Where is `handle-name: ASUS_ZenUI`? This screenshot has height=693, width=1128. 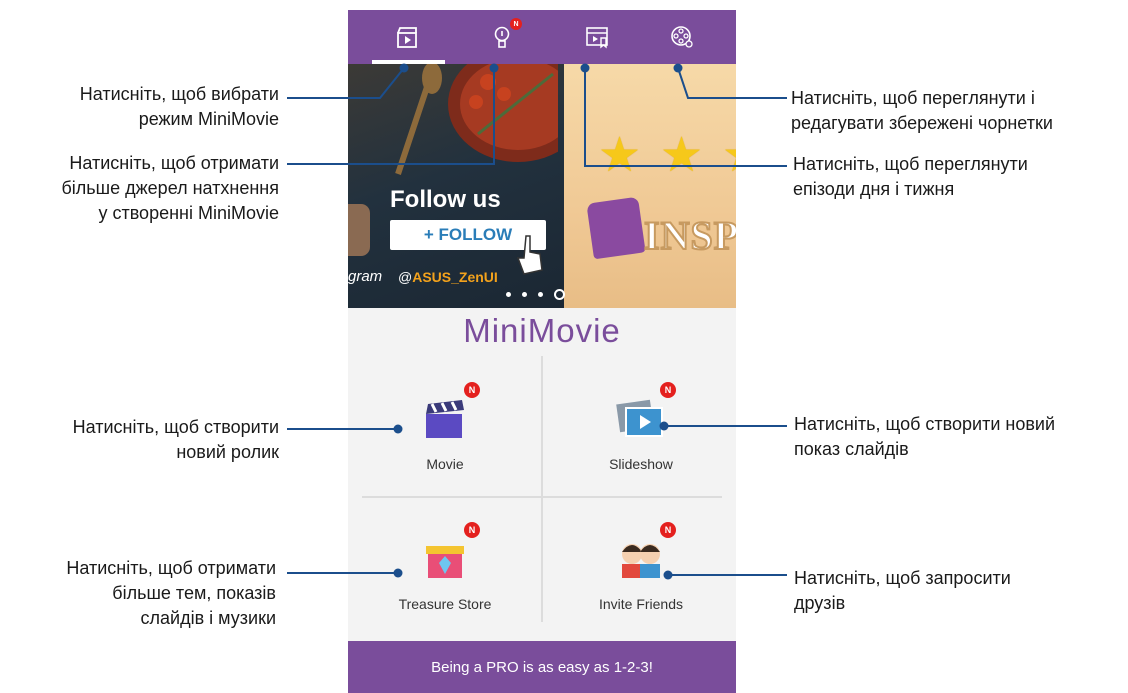 handle-name: ASUS_ZenUI is located at coordinates (455, 277).